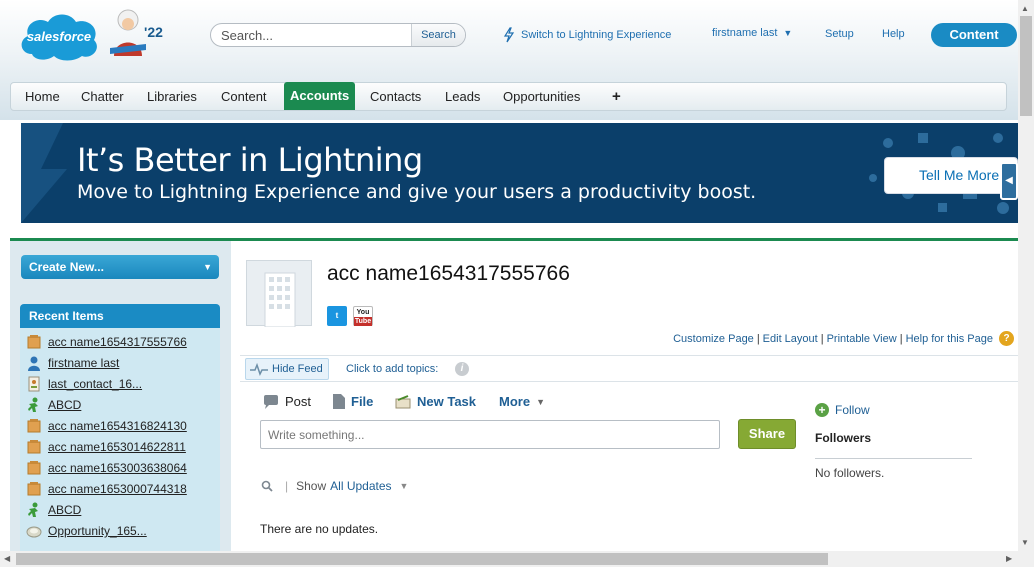 Image resolution: width=1034 pixels, height=567 pixels. Describe the element at coordinates (1006, 338) in the screenshot. I see `help-question-icon: ?` at that location.